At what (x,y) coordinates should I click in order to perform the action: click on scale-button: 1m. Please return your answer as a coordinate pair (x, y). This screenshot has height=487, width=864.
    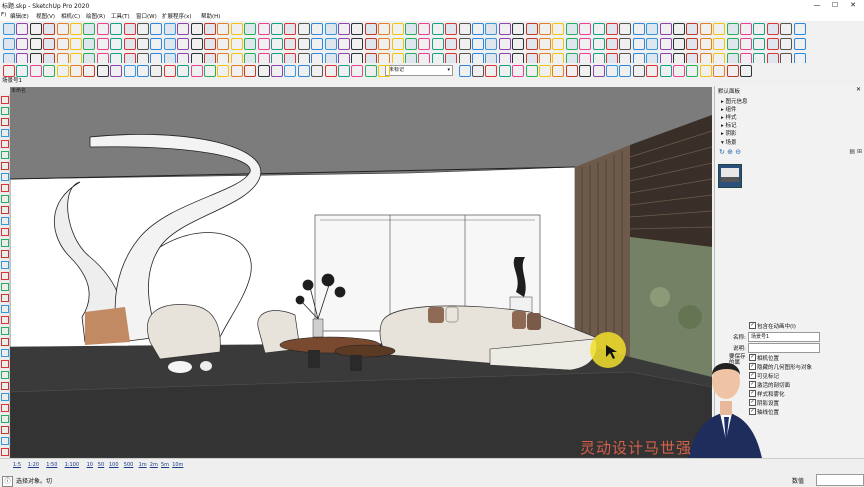
    Looking at the image, I should click on (143, 465).